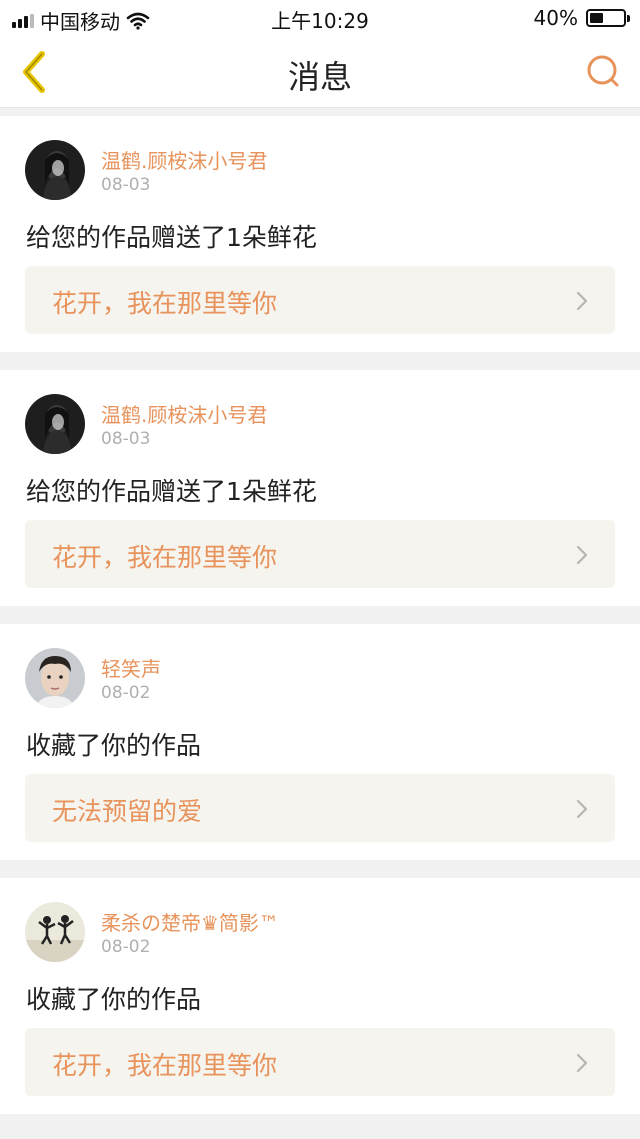 This screenshot has height=1139, width=640. What do you see at coordinates (604, 72) in the screenshot?
I see `search-icon` at bounding box center [604, 72].